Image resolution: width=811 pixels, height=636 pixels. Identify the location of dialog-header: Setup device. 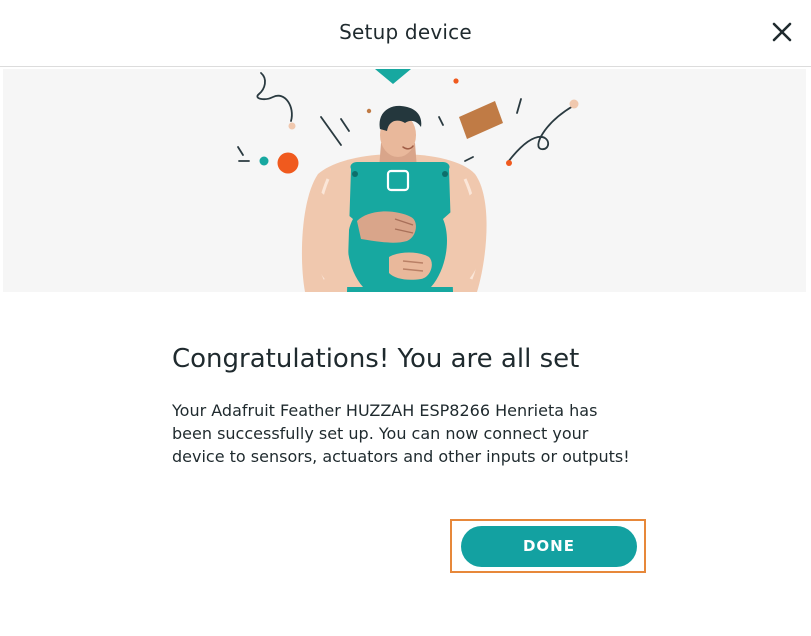
(405, 33).